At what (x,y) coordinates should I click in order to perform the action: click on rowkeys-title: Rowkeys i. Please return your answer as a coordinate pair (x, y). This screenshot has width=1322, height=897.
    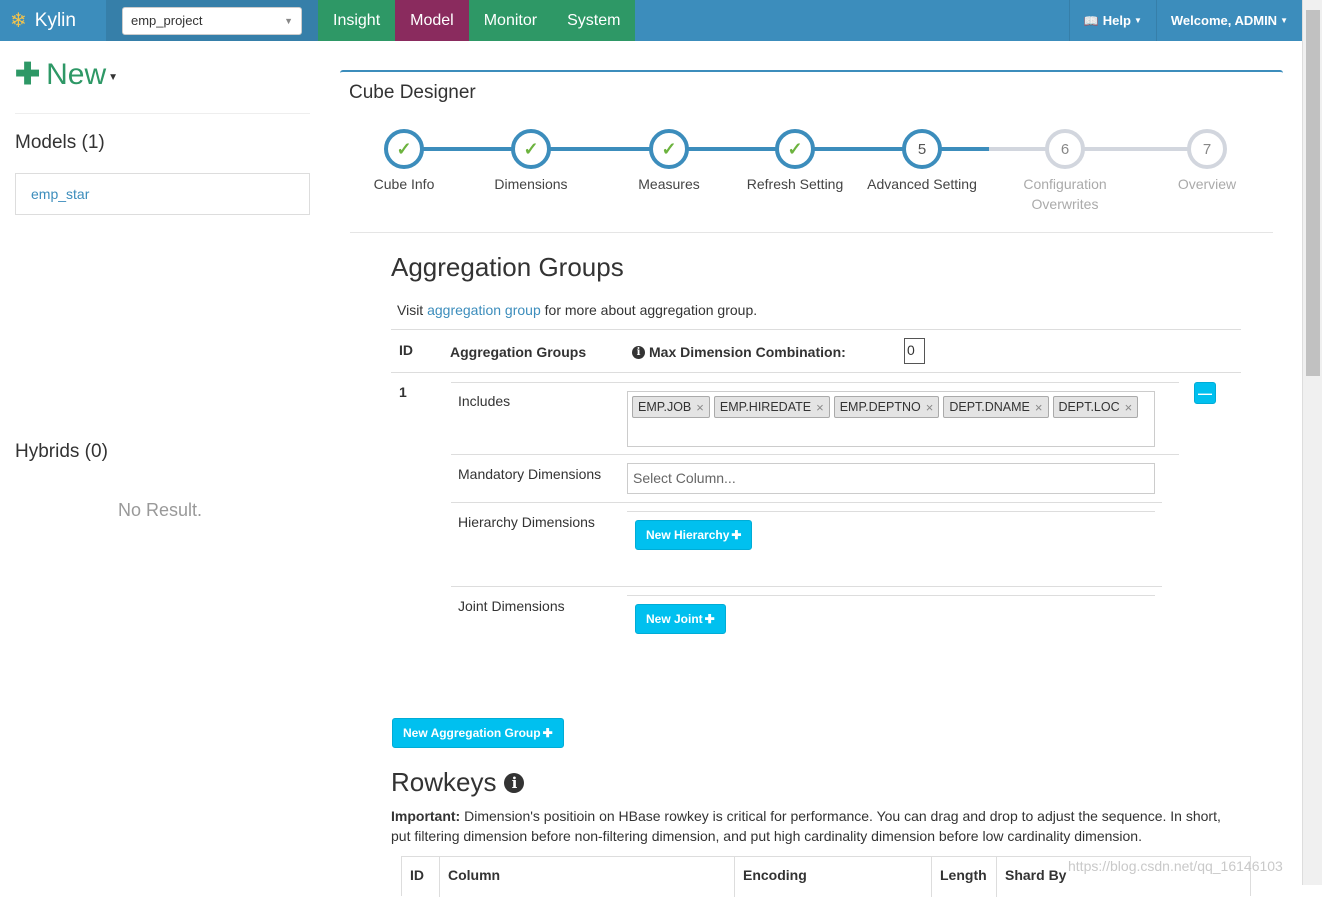
    Looking at the image, I should click on (458, 782).